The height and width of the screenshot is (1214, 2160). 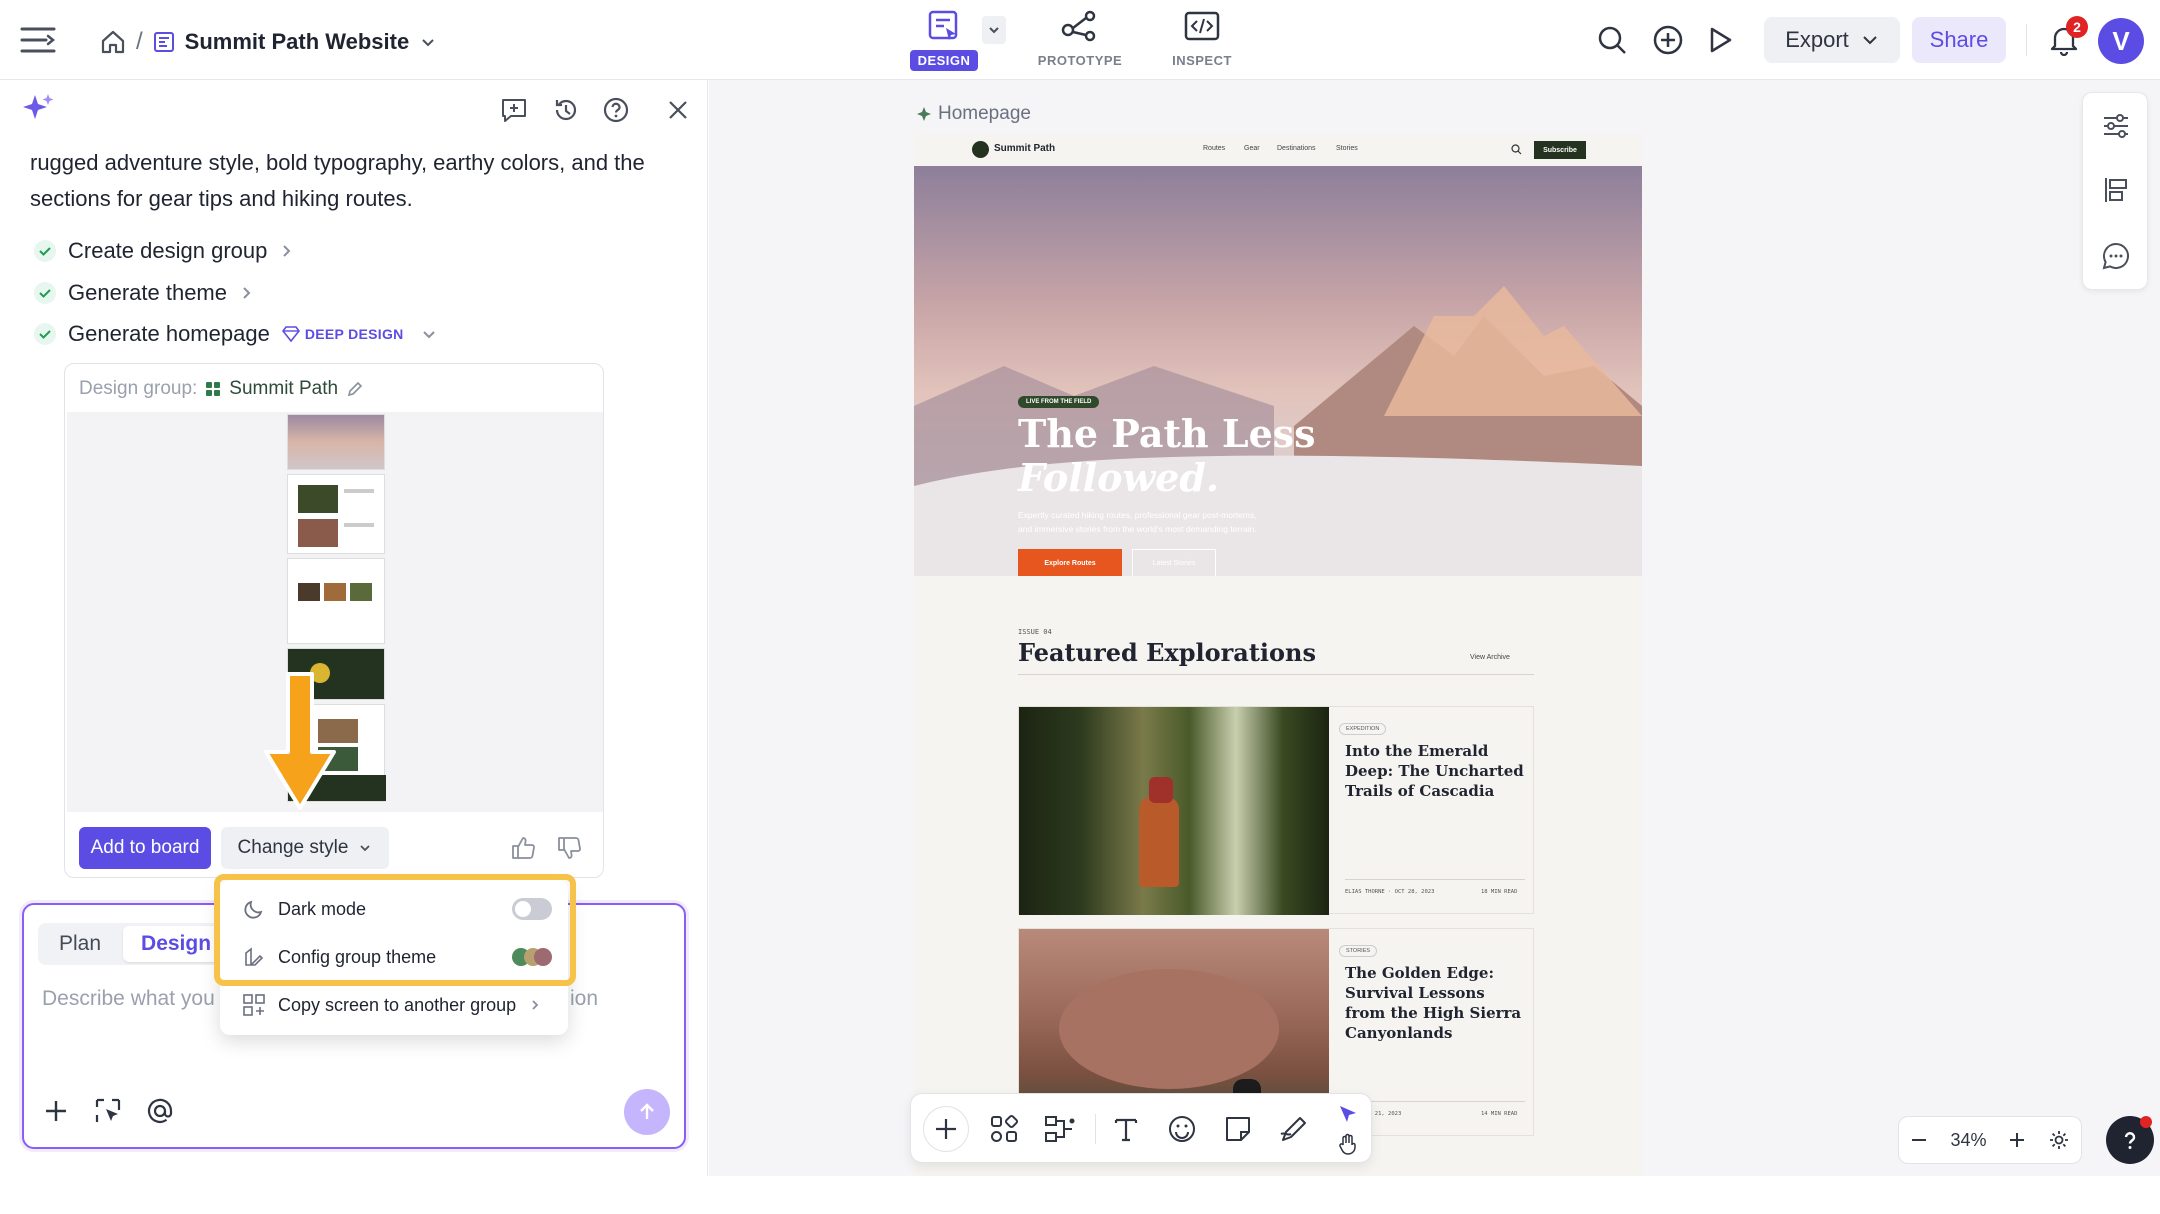 I want to click on hero-title-2: Followed., so click(x=1119, y=477).